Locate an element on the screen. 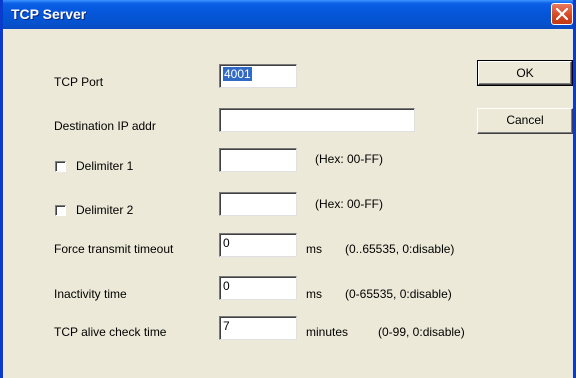  close-button is located at coordinates (562, 14).